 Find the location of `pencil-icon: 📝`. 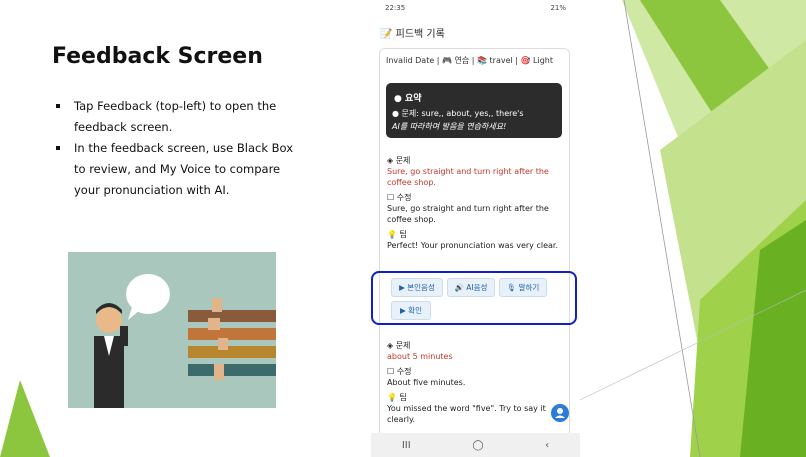

pencil-icon: 📝 is located at coordinates (386, 34).